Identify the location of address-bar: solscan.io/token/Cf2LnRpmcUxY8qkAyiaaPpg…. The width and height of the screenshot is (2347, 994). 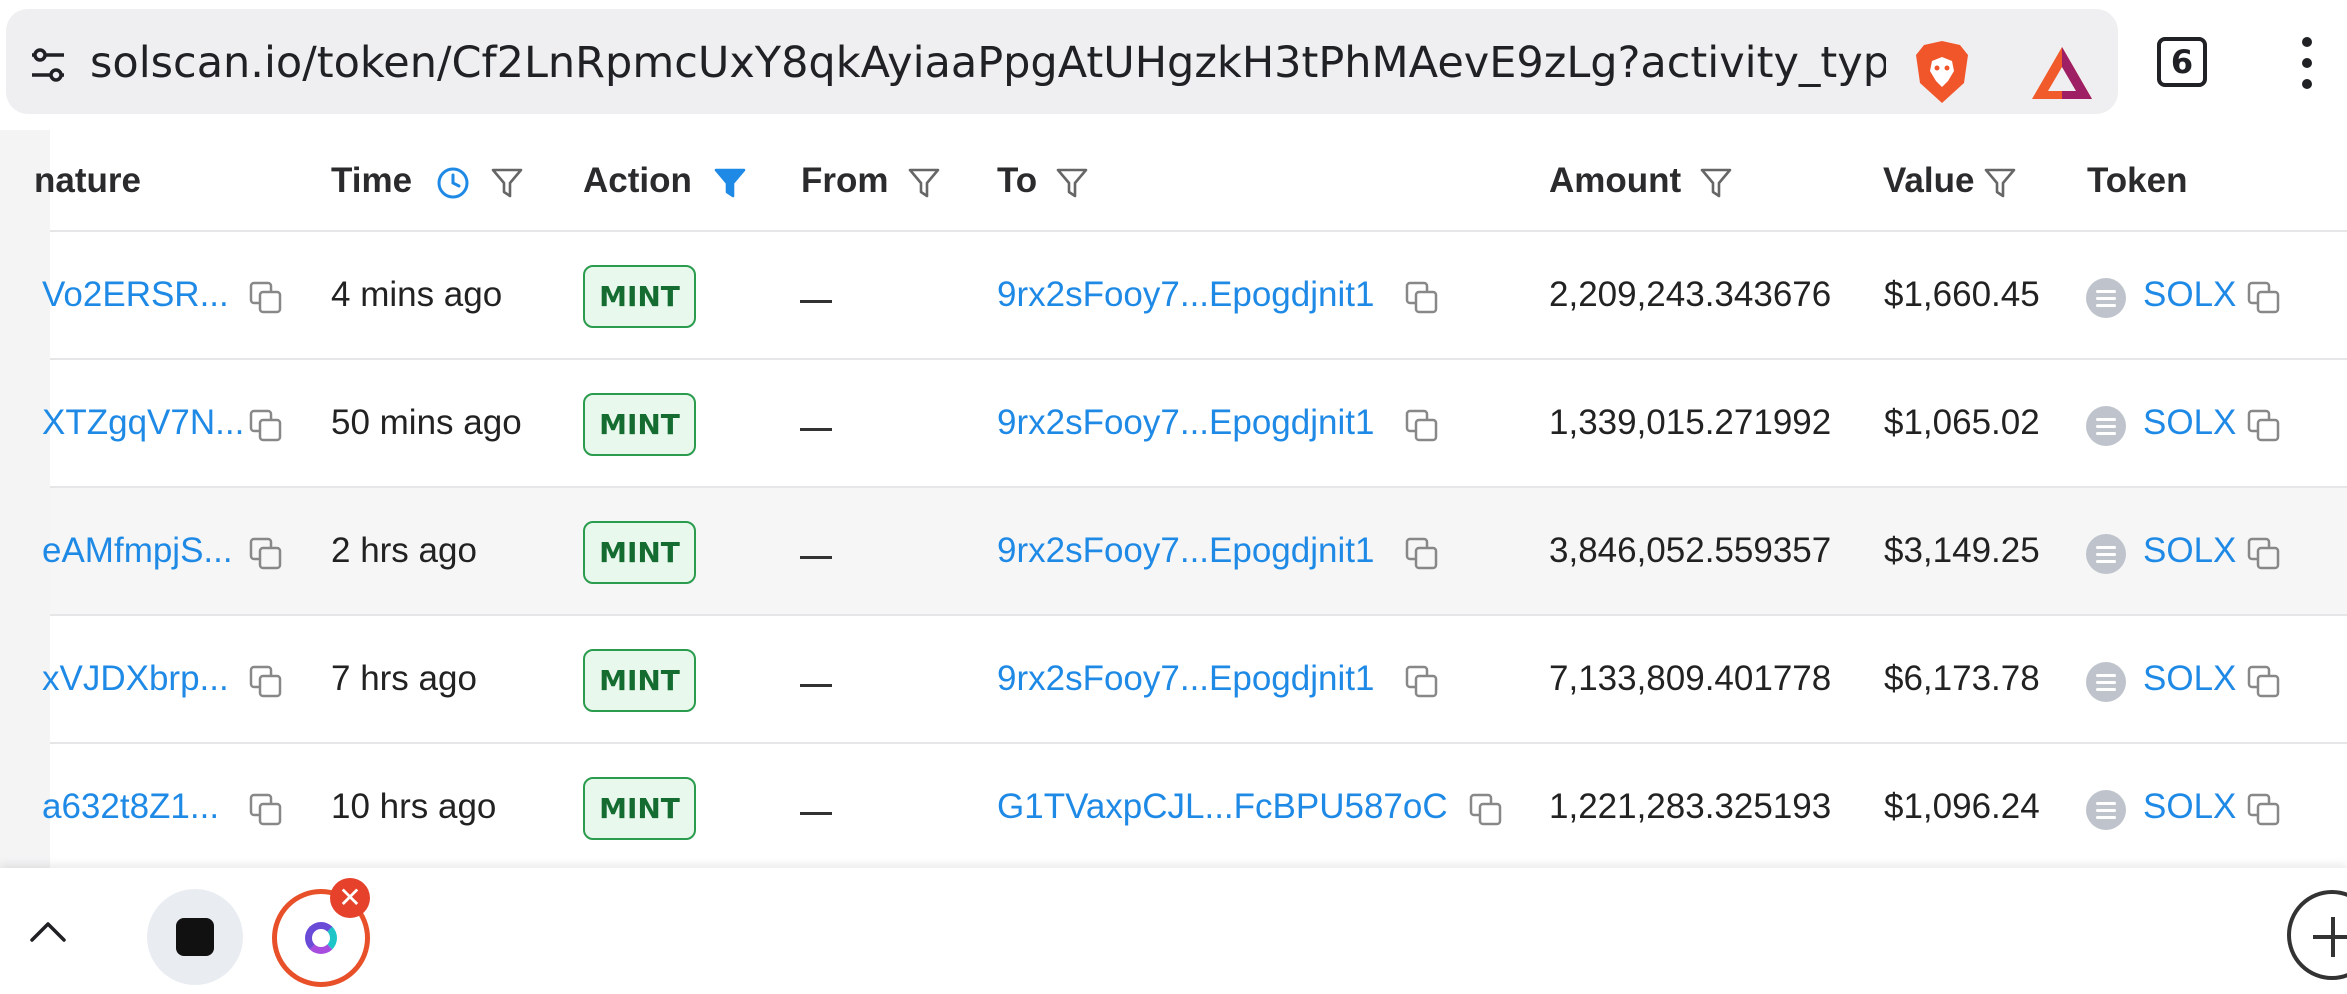
(1062, 61).